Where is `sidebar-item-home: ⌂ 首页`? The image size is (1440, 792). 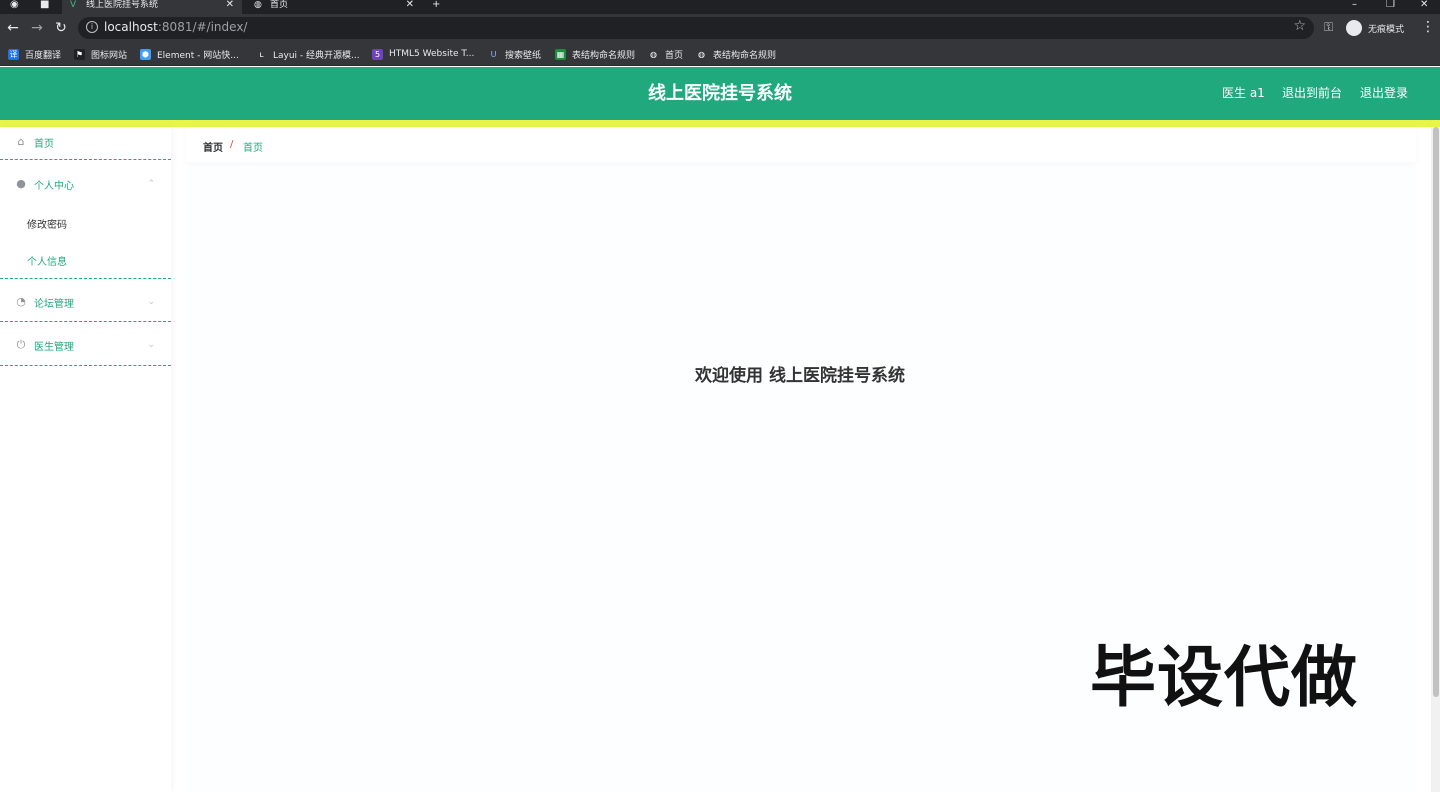
sidebar-item-home: ⌂ 首页 is located at coordinates (85, 142).